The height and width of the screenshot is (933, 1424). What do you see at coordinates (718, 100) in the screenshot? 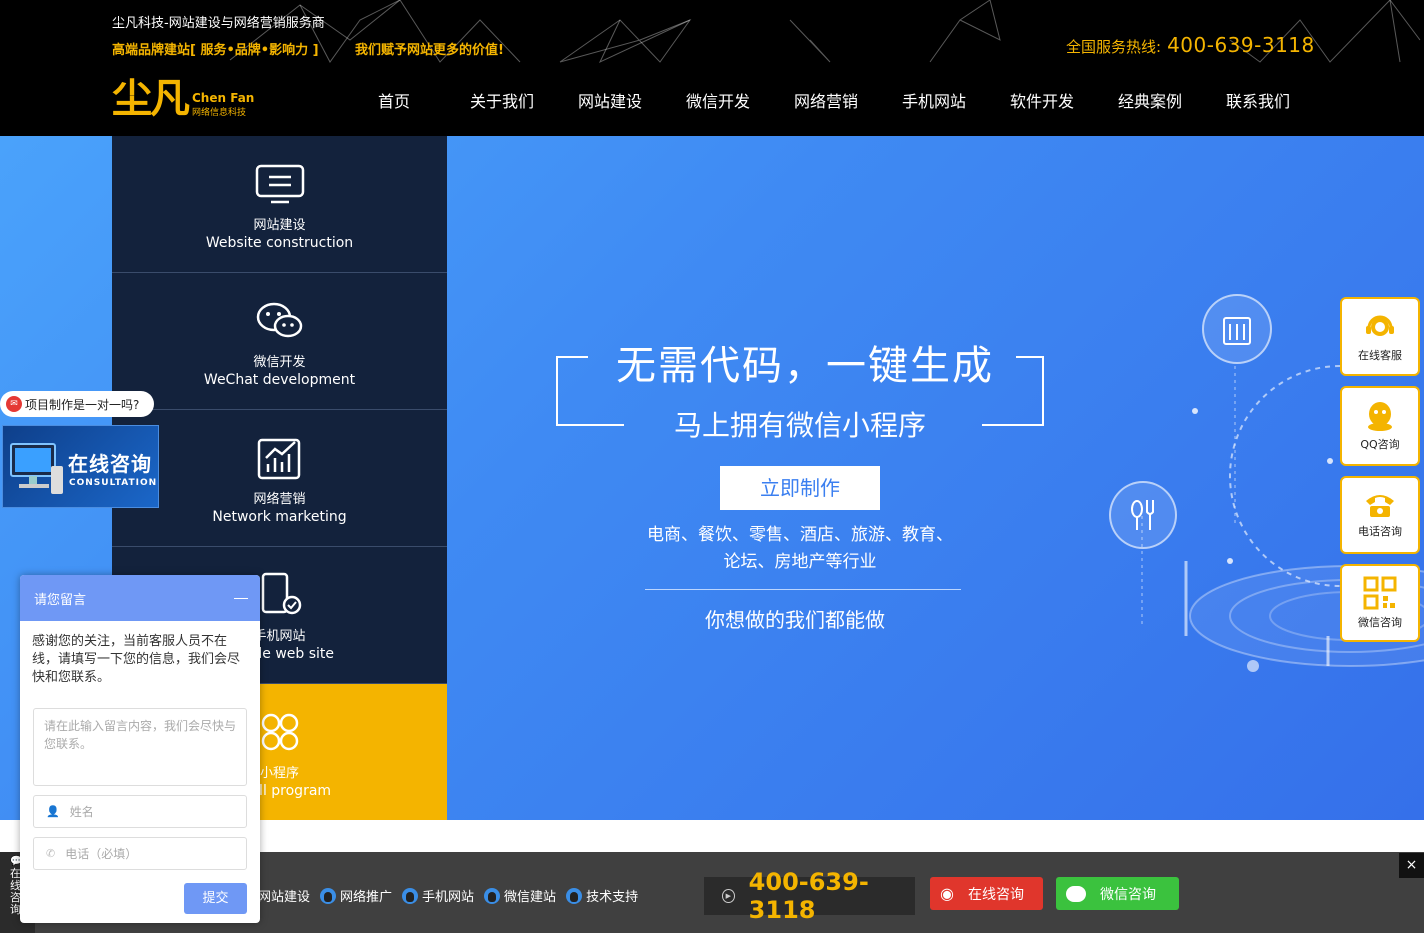
I see `nav-wechat: 微信开发` at bounding box center [718, 100].